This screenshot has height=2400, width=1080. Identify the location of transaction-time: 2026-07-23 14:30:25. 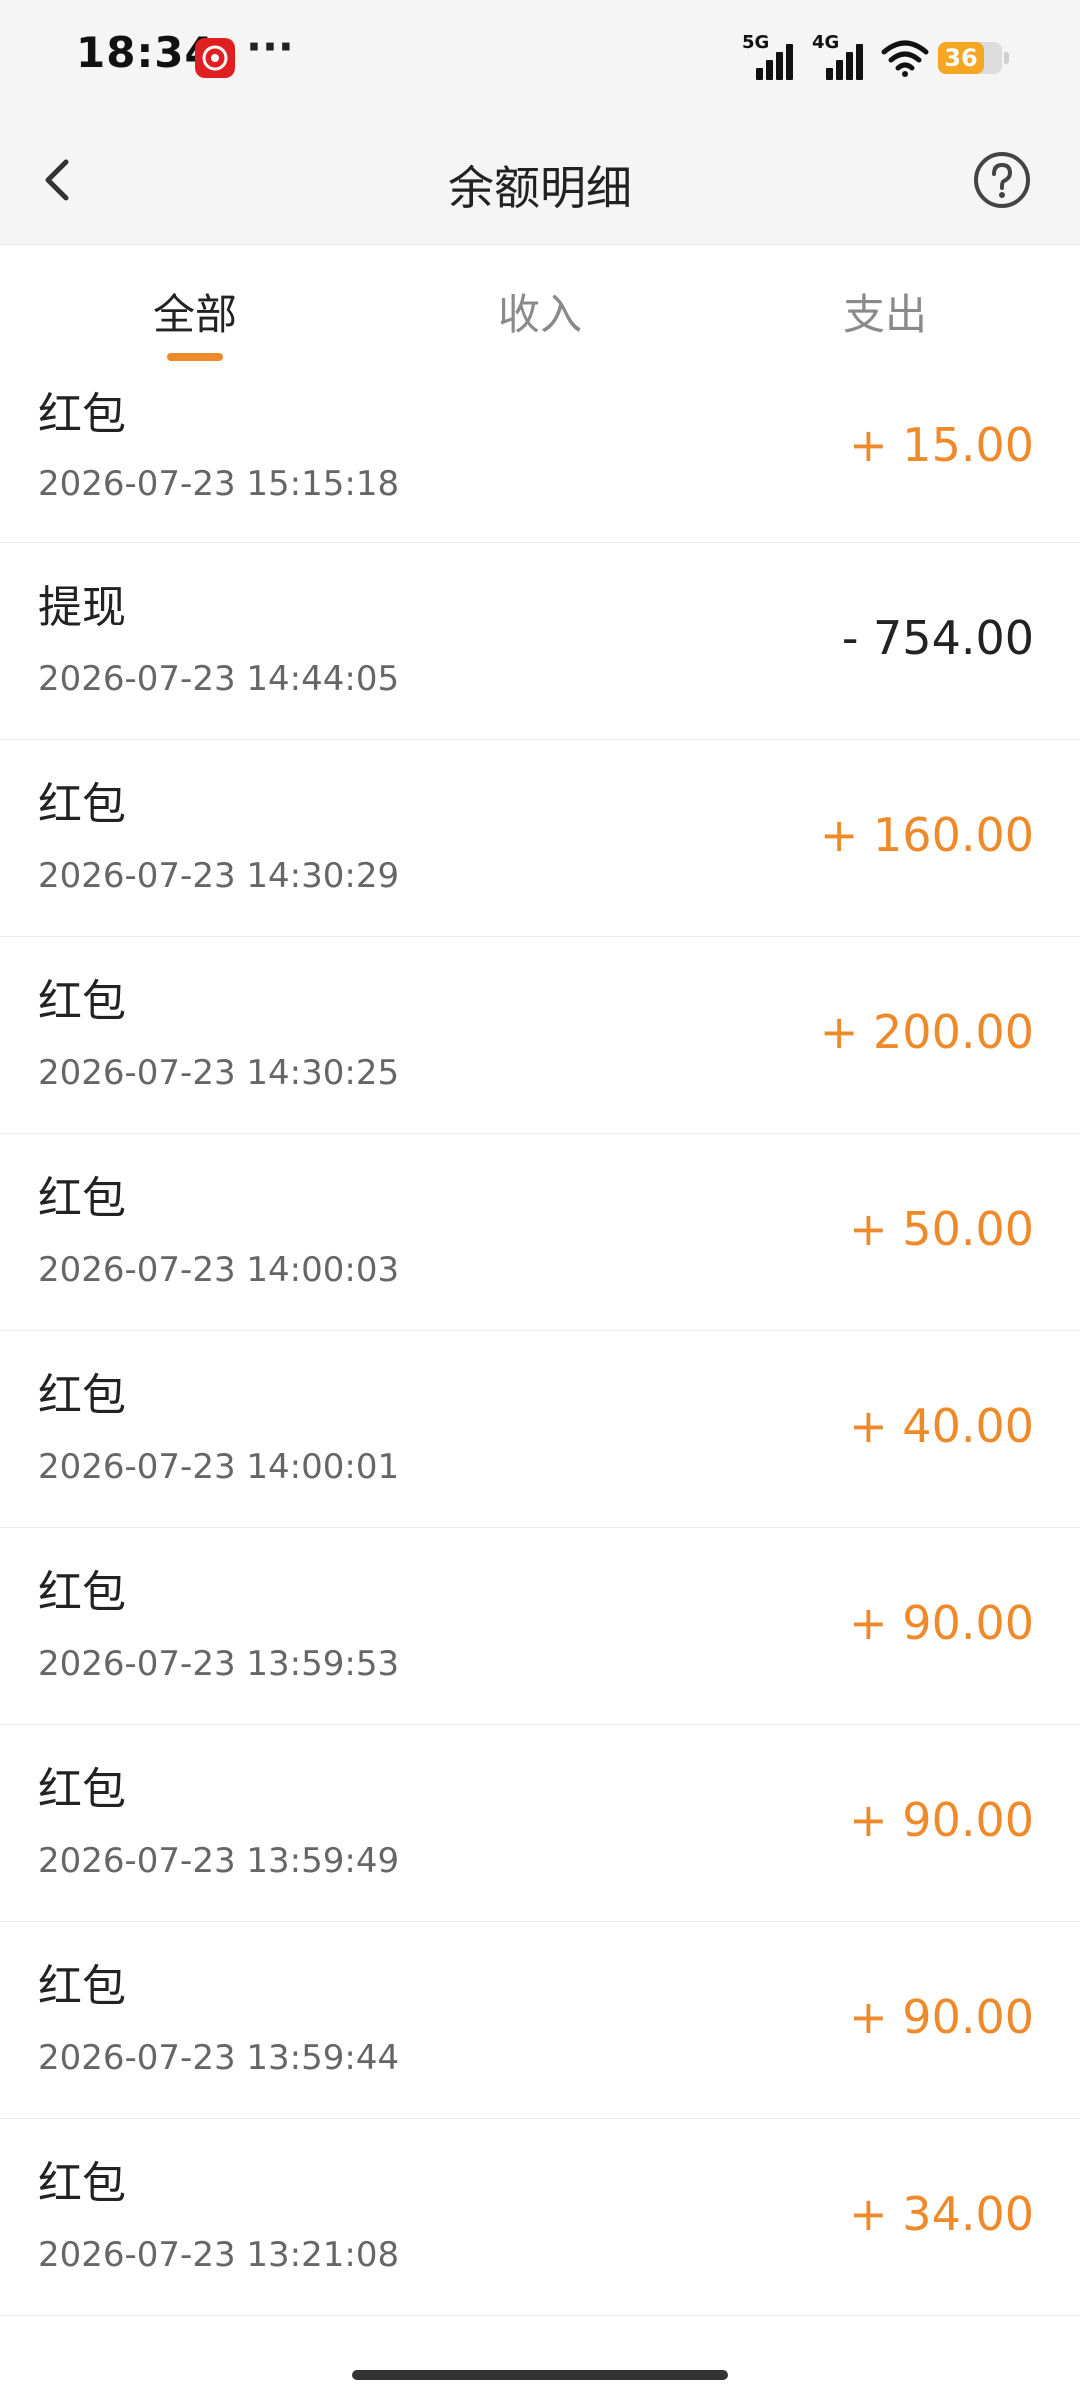
(219, 1073).